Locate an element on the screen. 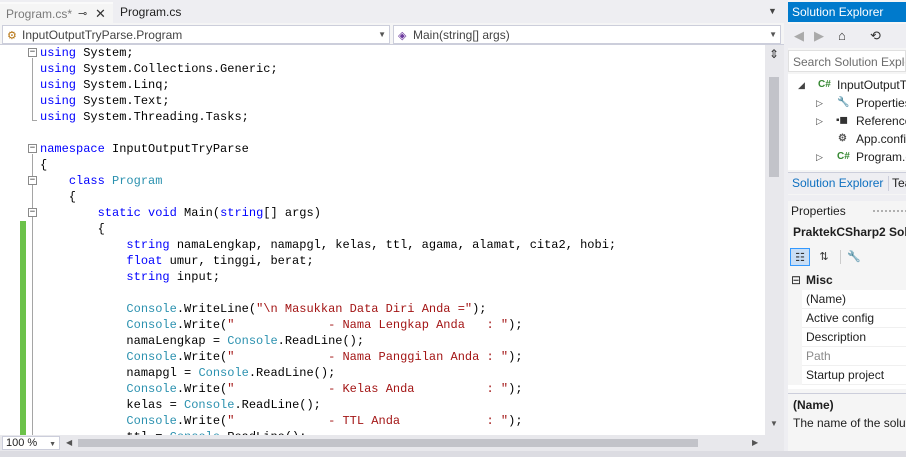 Image resolution: width=906 pixels, height=457 pixels. close-icon: ✕ is located at coordinates (100, 14).